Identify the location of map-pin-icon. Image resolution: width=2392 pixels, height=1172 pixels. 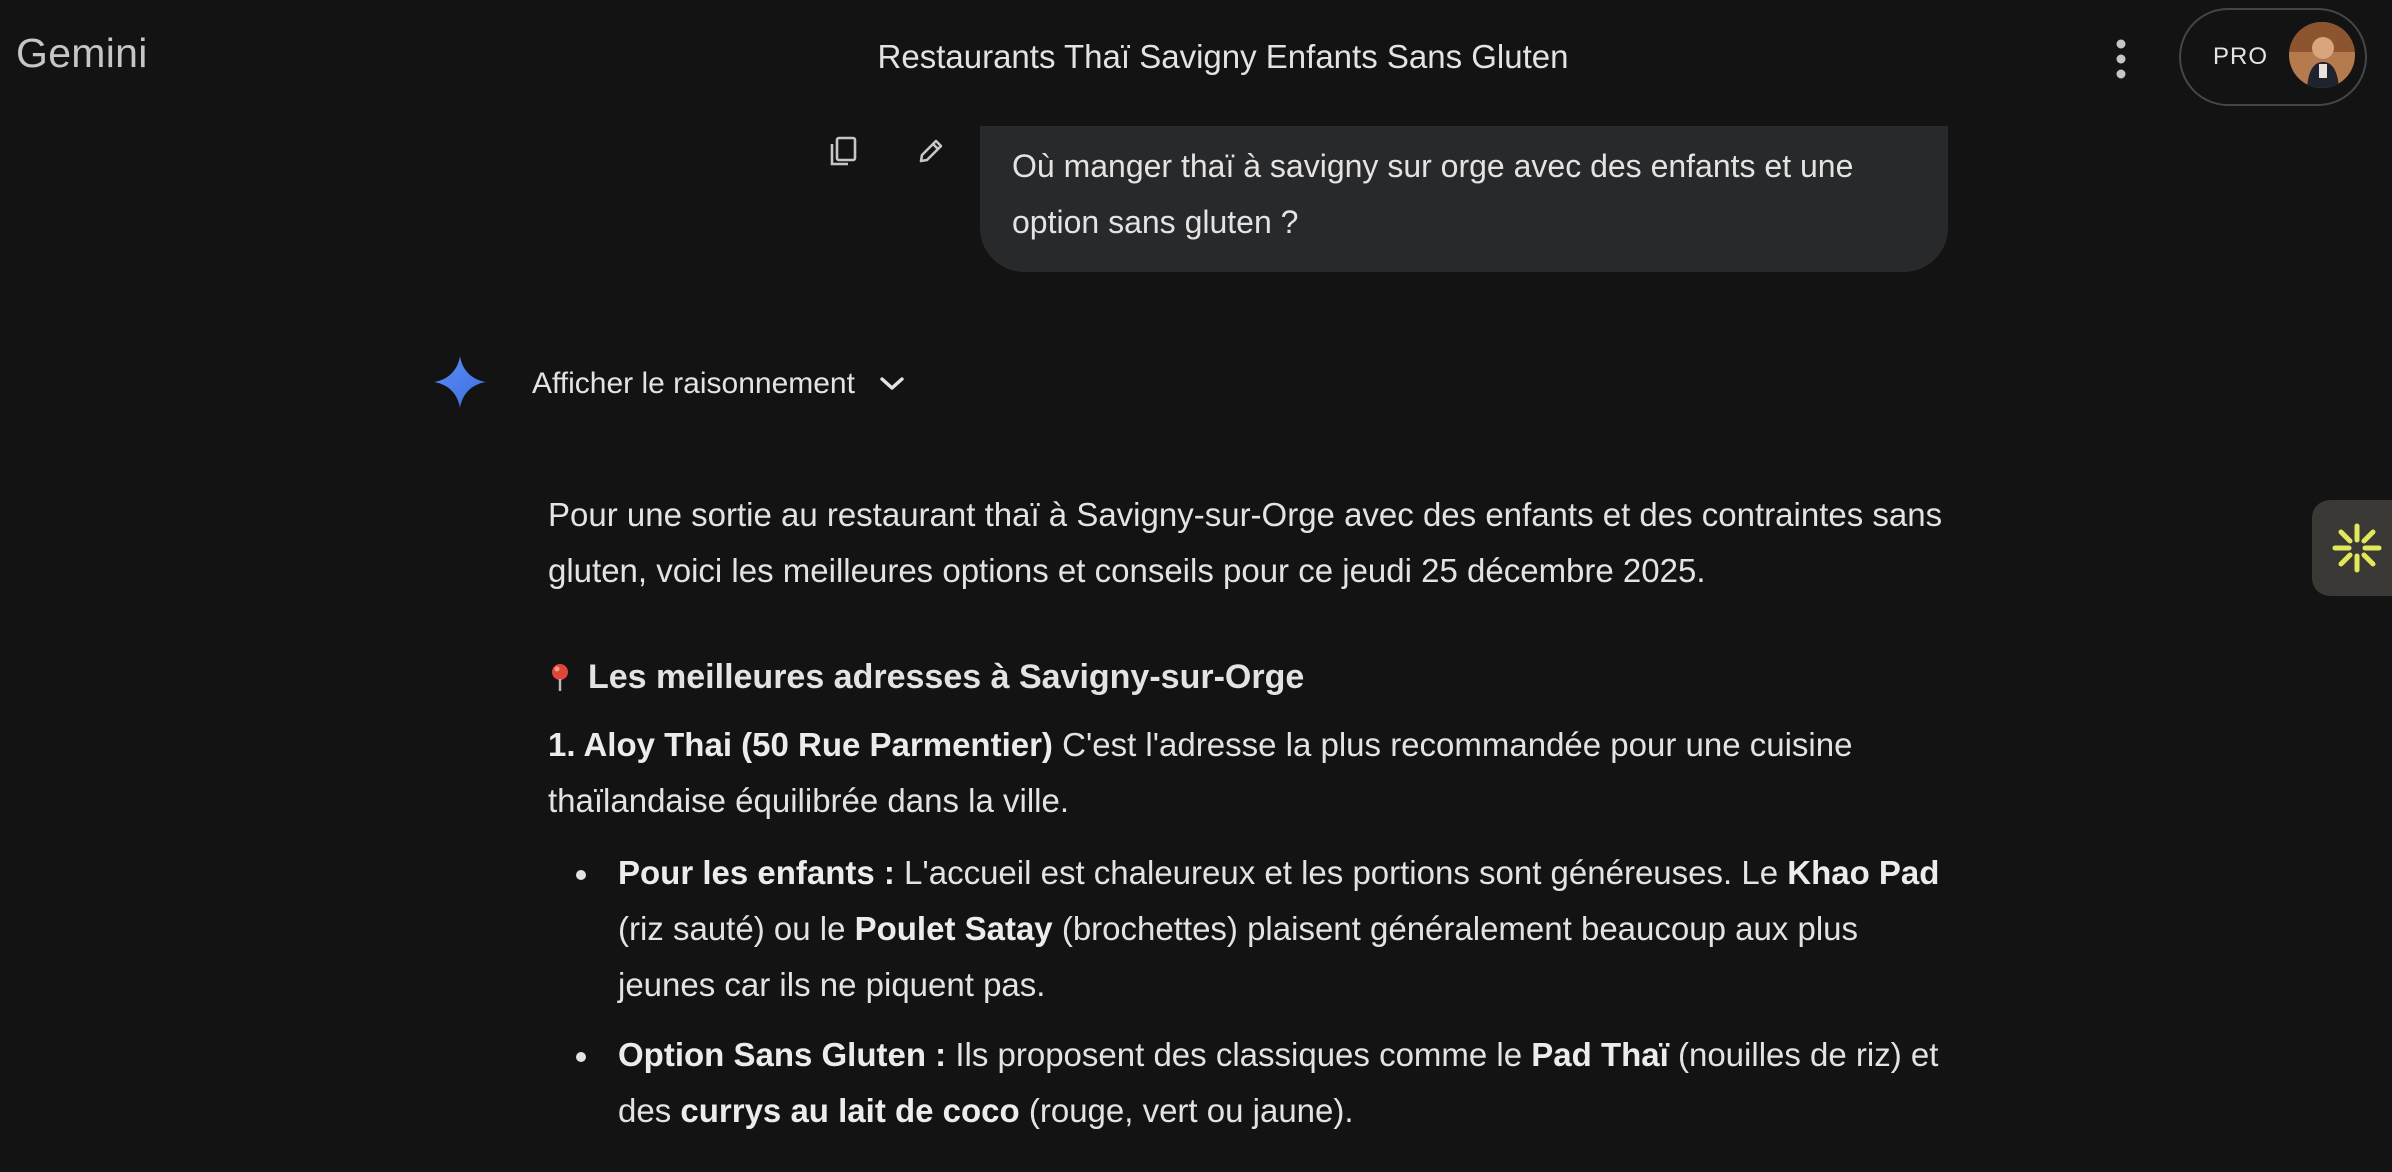
(560, 677).